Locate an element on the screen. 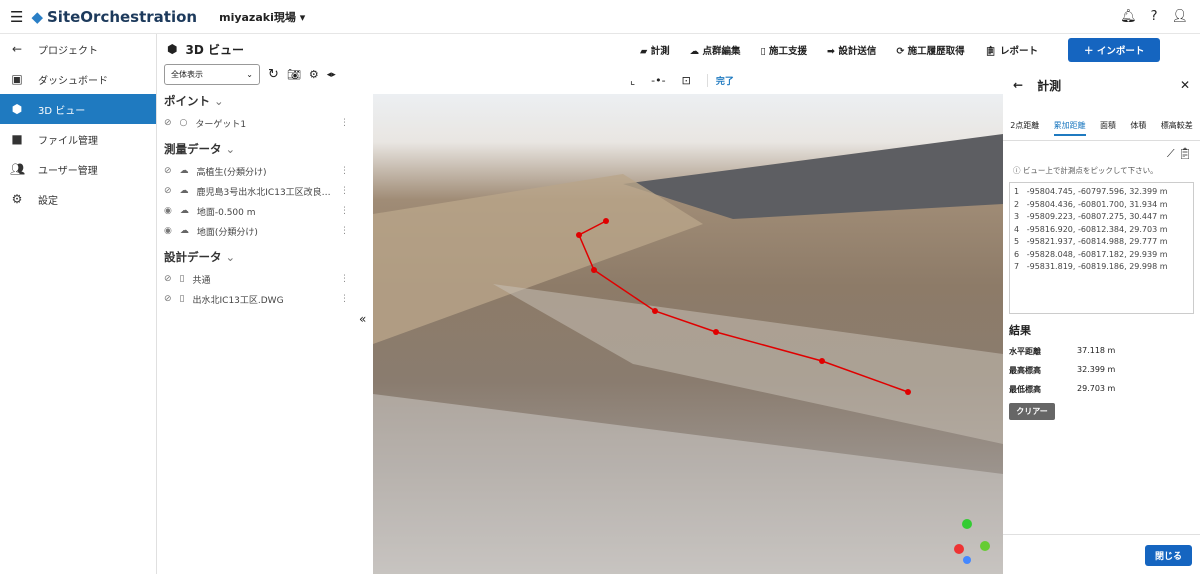  section-header: 設計データ ⌄ is located at coordinates (268, 257).